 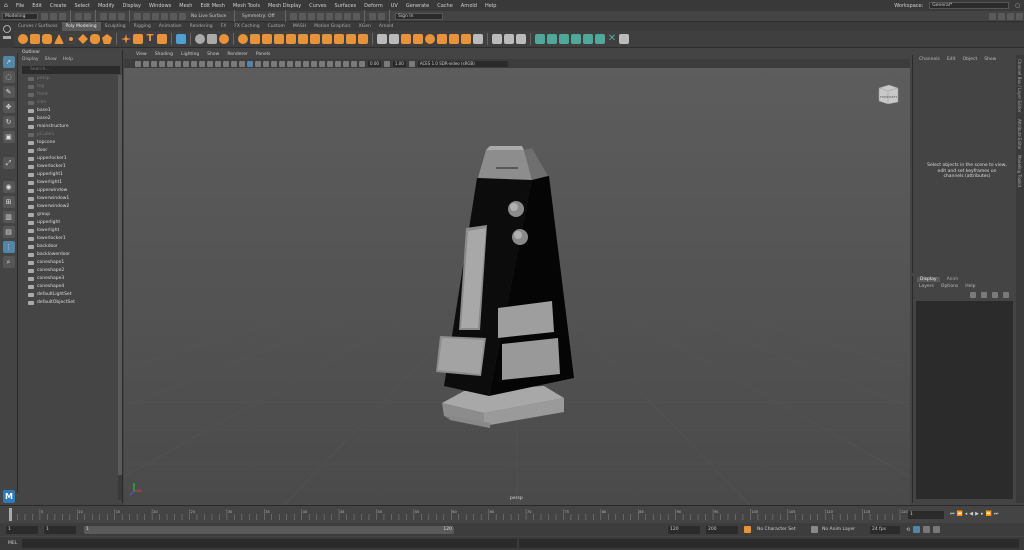 What do you see at coordinates (1001, 16) in the screenshot?
I see `toggle-attribute-editor-icon` at bounding box center [1001, 16].